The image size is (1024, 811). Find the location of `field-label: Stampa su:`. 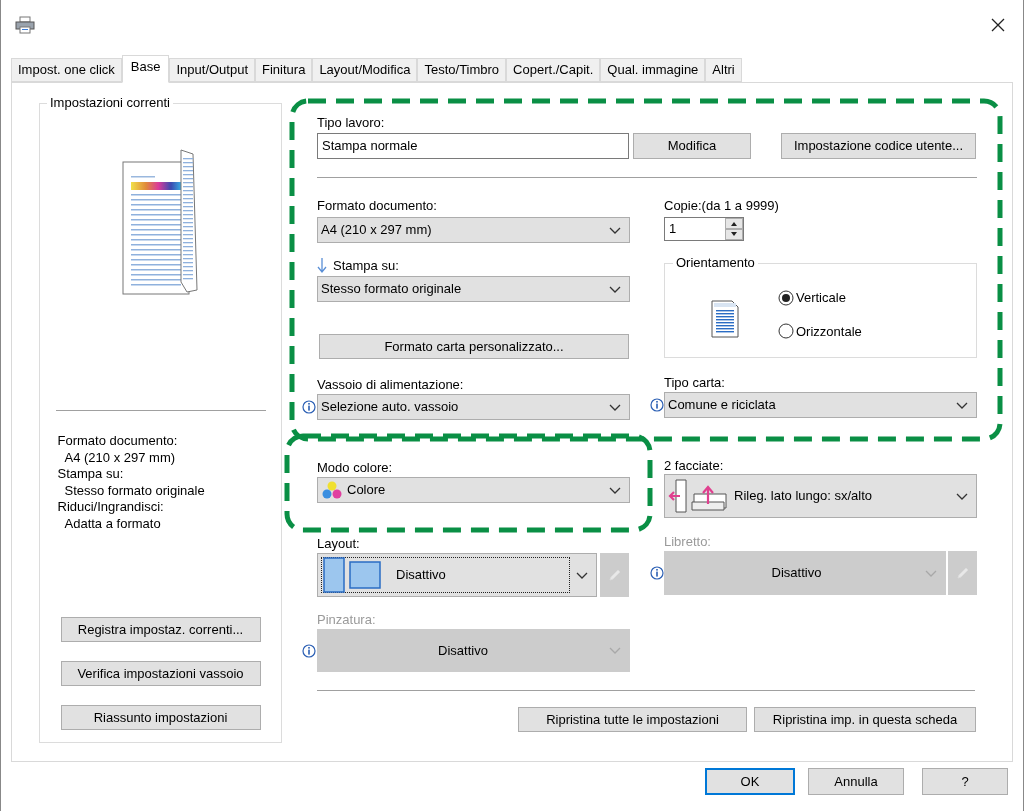

field-label: Stampa su: is located at coordinates (366, 266).